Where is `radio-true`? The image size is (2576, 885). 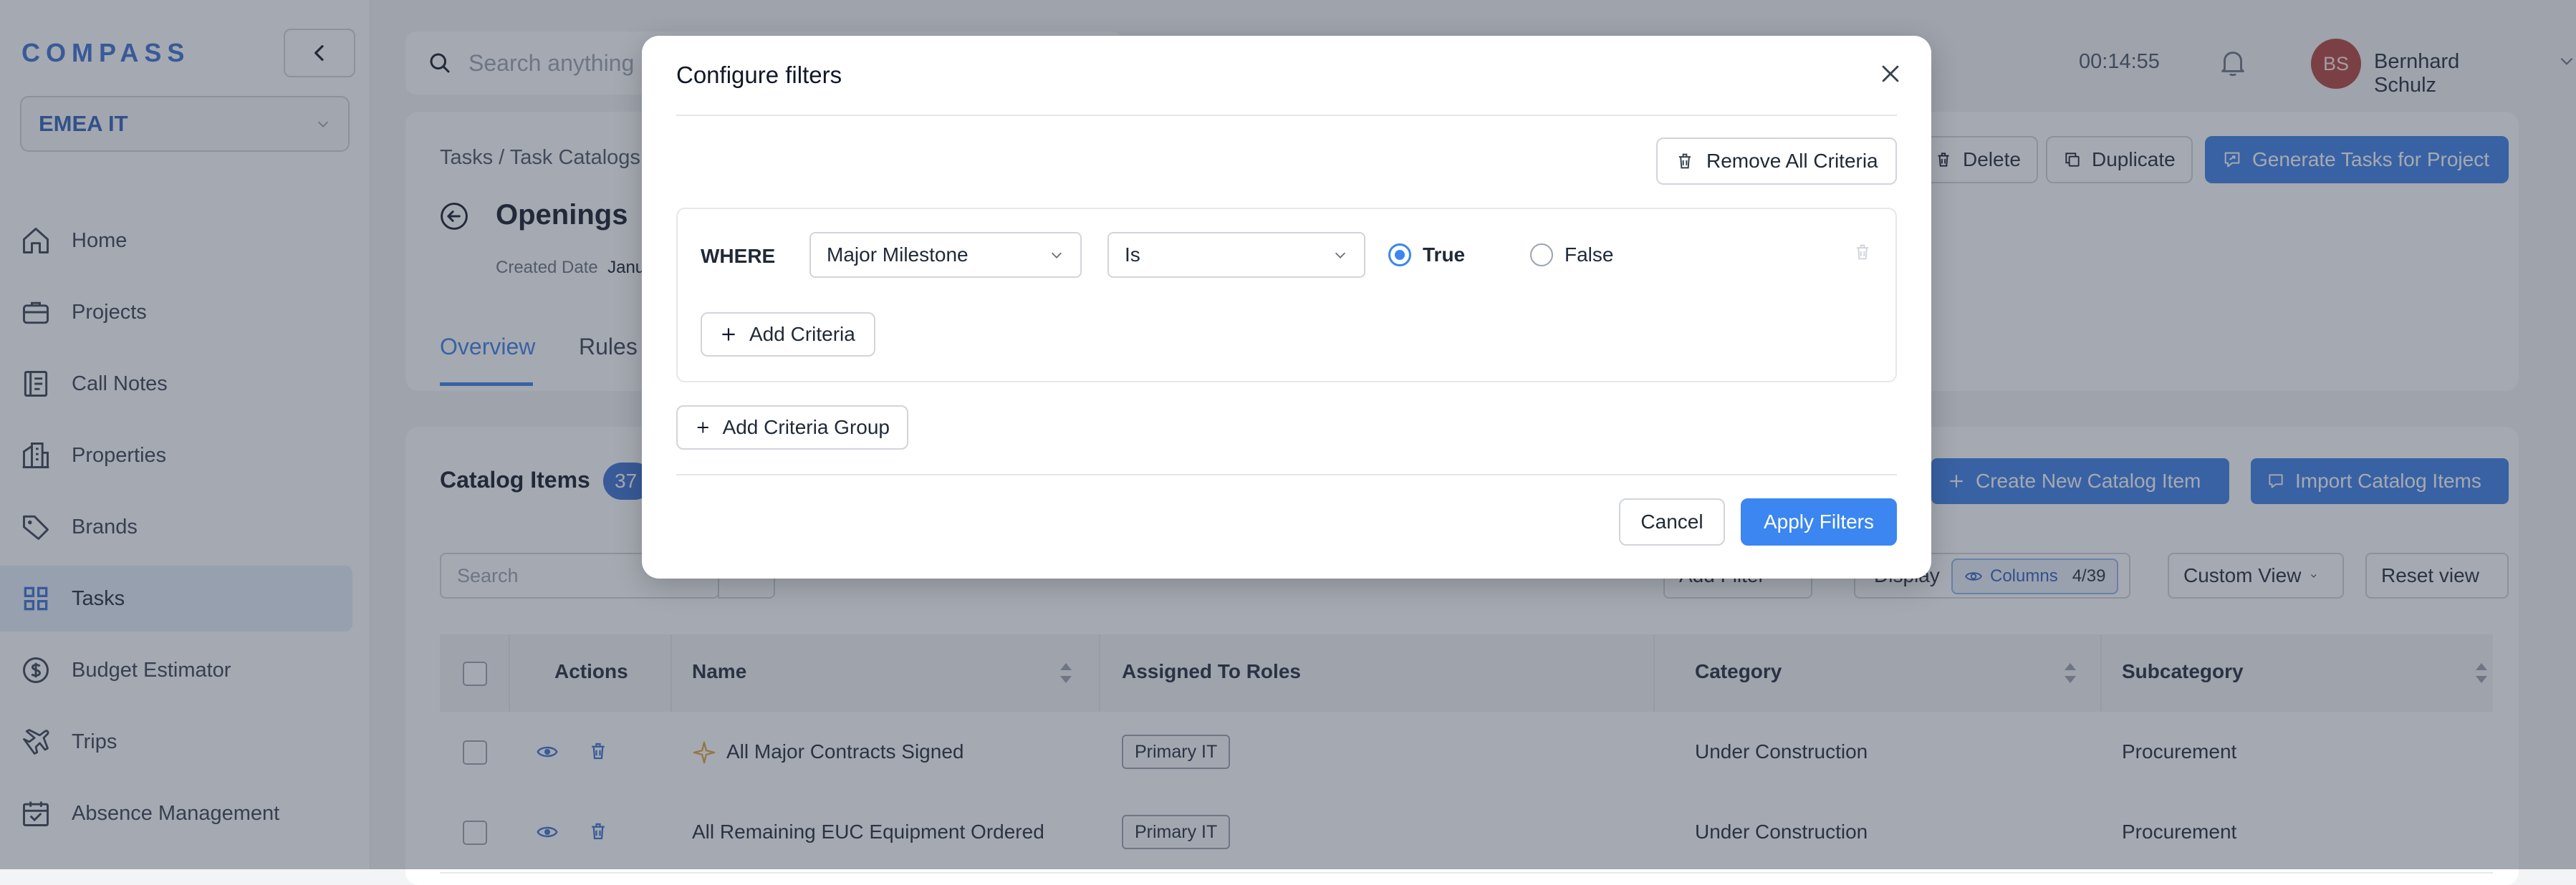 radio-true is located at coordinates (1399, 255).